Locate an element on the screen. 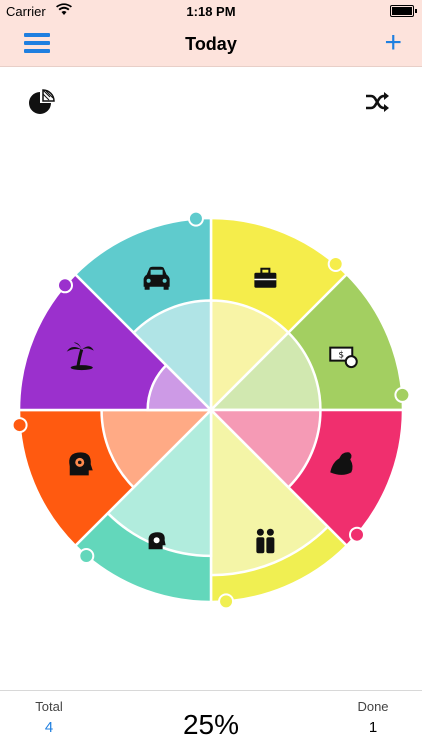 The image size is (422, 751). status-bar: Carrier 1:18 PM is located at coordinates (211, 11).